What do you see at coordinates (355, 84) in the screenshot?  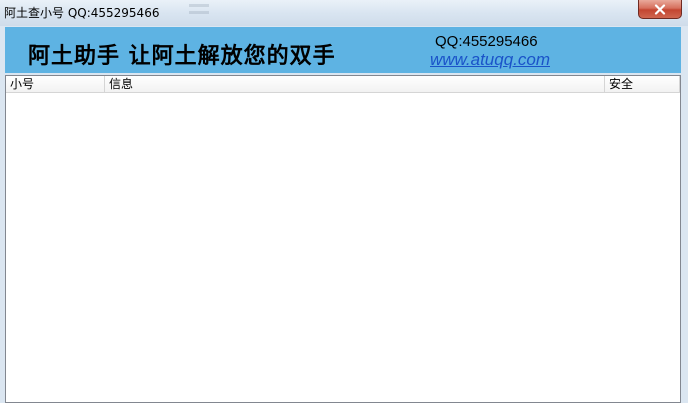 I see `column-header-info: 信息` at bounding box center [355, 84].